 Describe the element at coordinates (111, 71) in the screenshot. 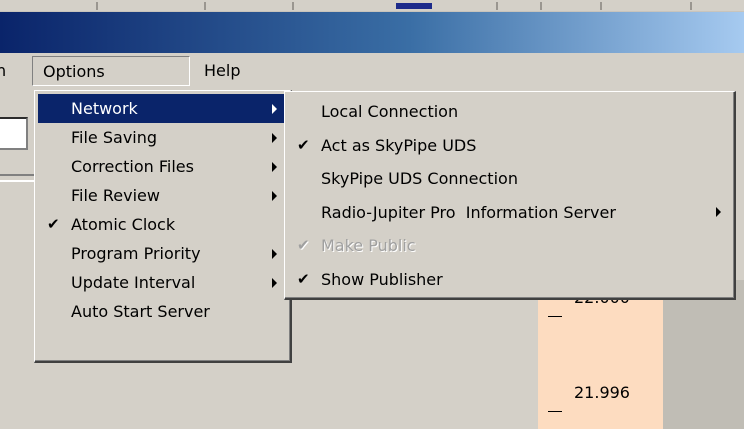

I see `menu-options: Options` at that location.